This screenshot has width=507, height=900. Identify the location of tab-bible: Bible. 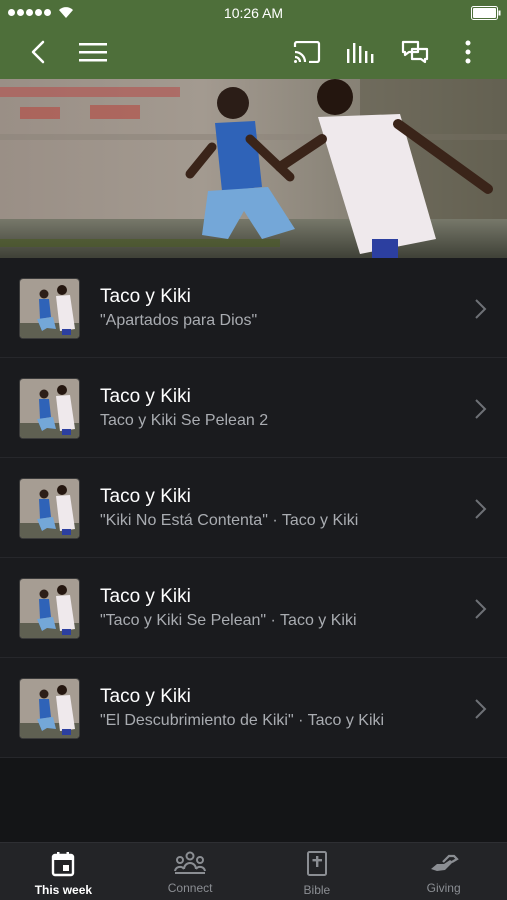
(317, 871).